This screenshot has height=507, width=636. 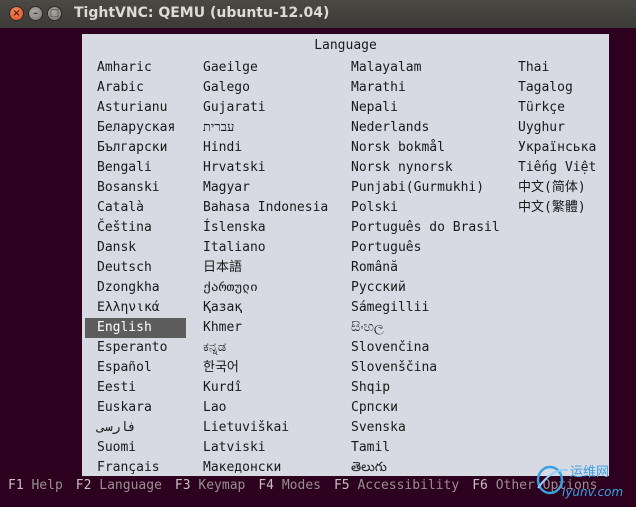 I want to click on language-option: Қазақ, so click(x=222, y=308).